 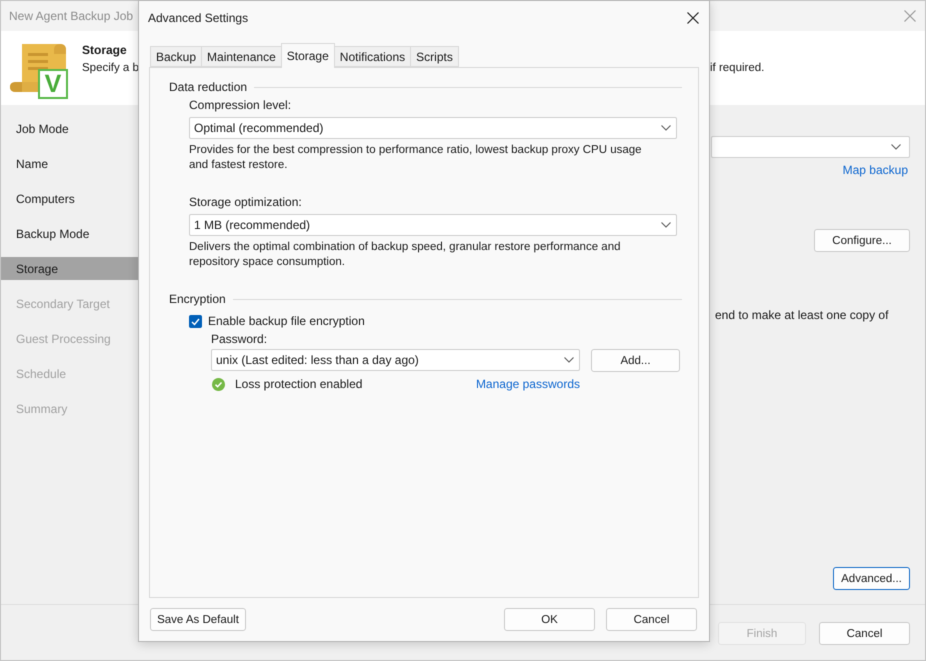 I want to click on checkbox-label: Enable backup file encryption, so click(x=286, y=321).